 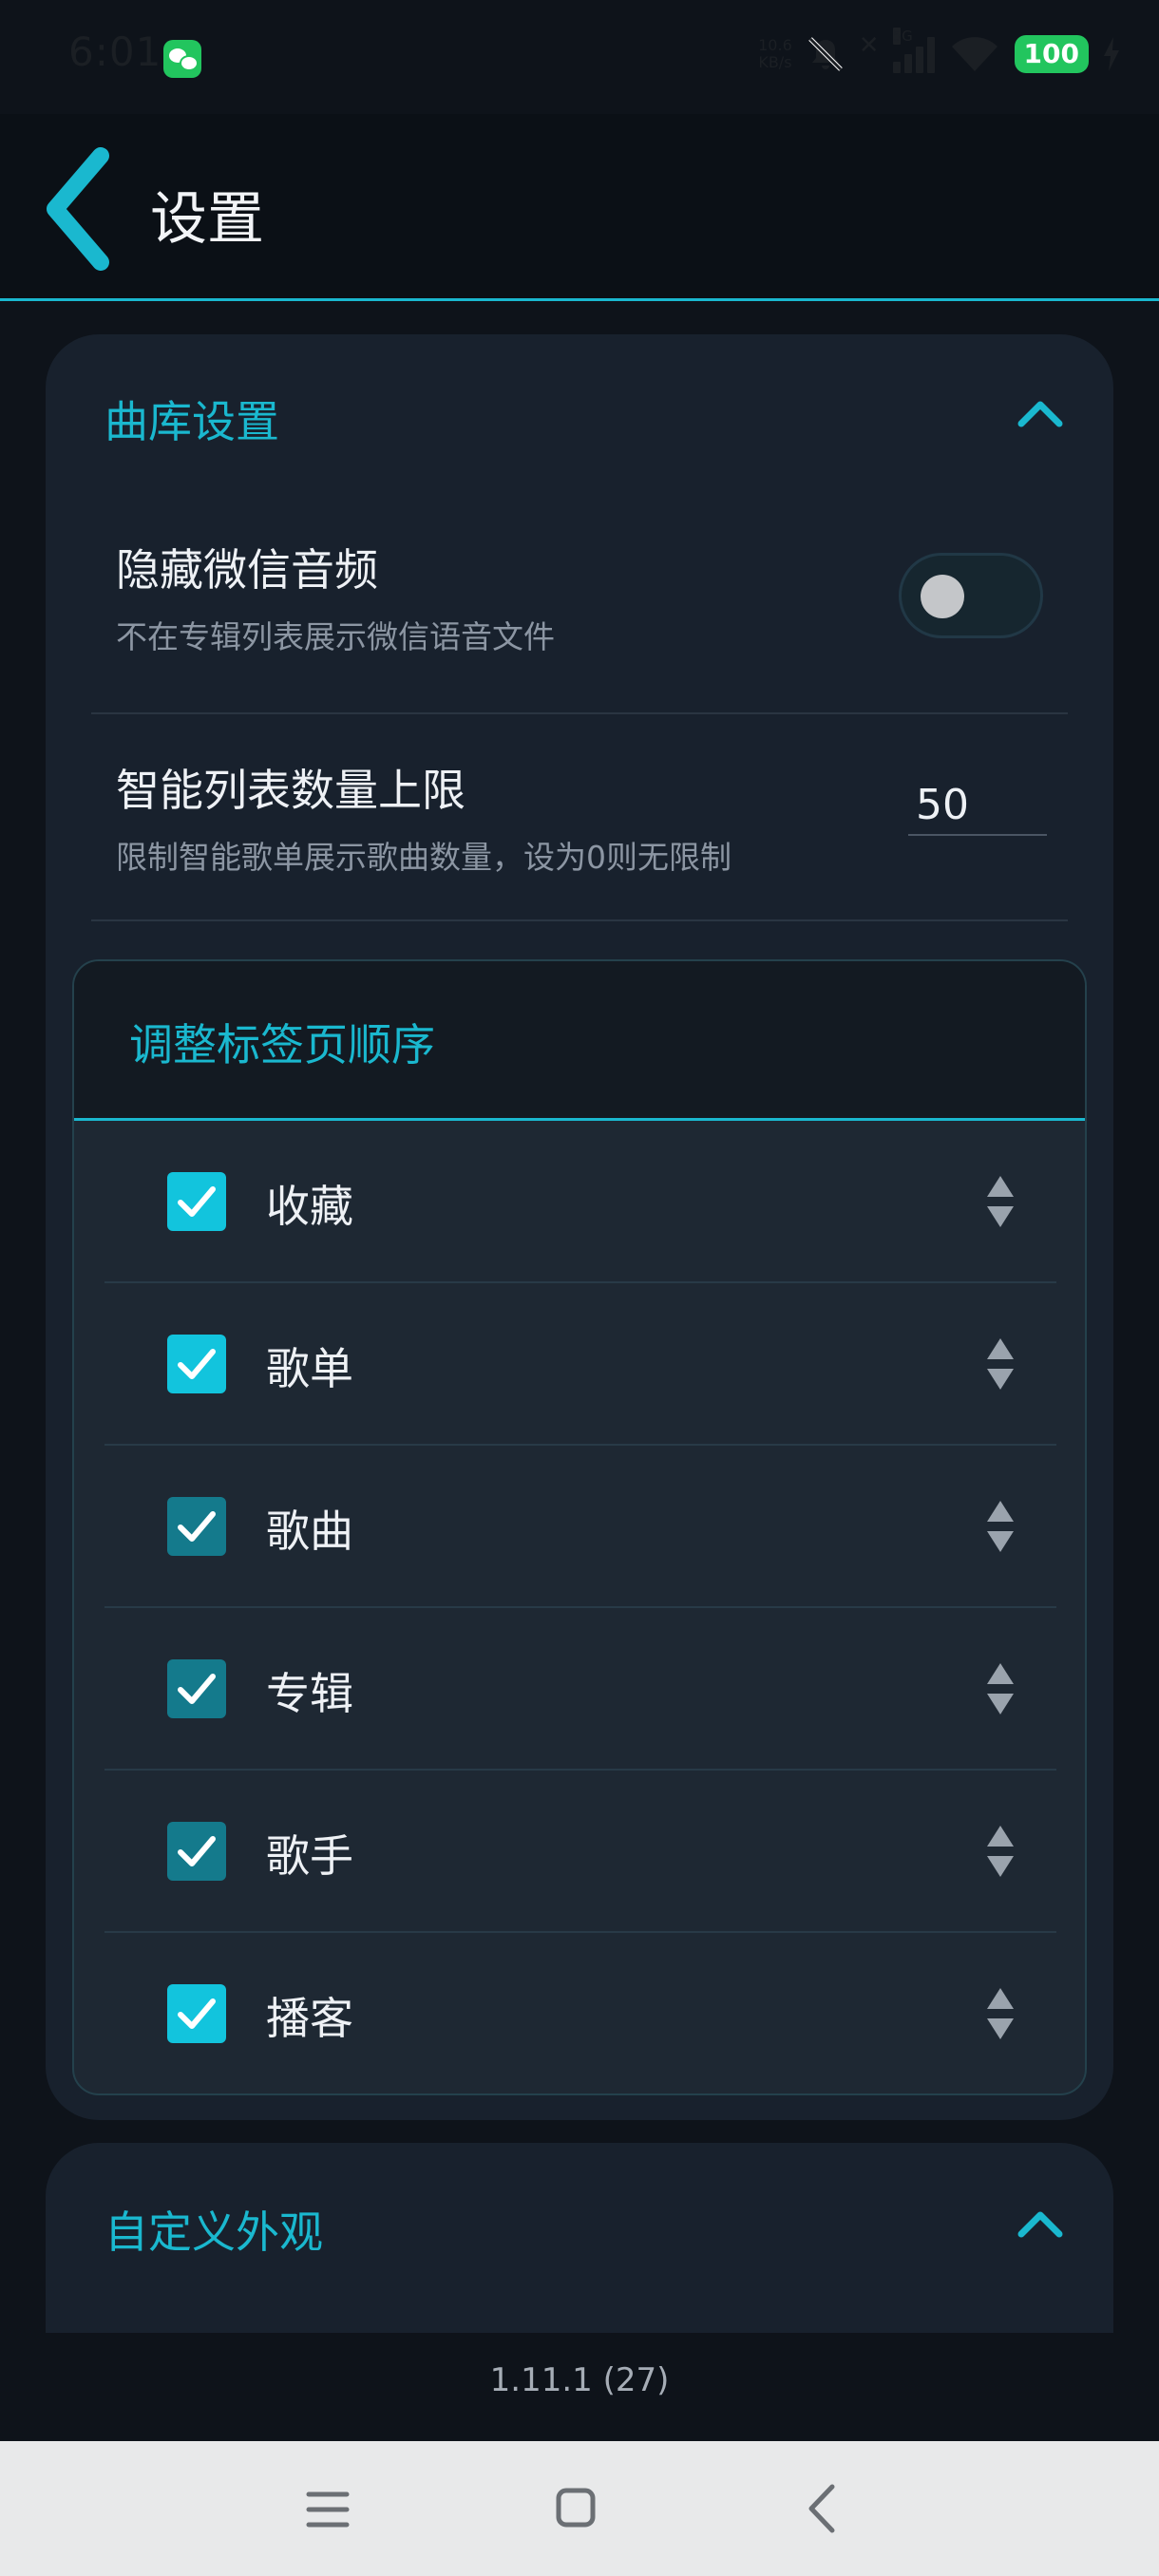 I want to click on smart-list-limit-title: 智能列表数量上限, so click(x=291, y=790).